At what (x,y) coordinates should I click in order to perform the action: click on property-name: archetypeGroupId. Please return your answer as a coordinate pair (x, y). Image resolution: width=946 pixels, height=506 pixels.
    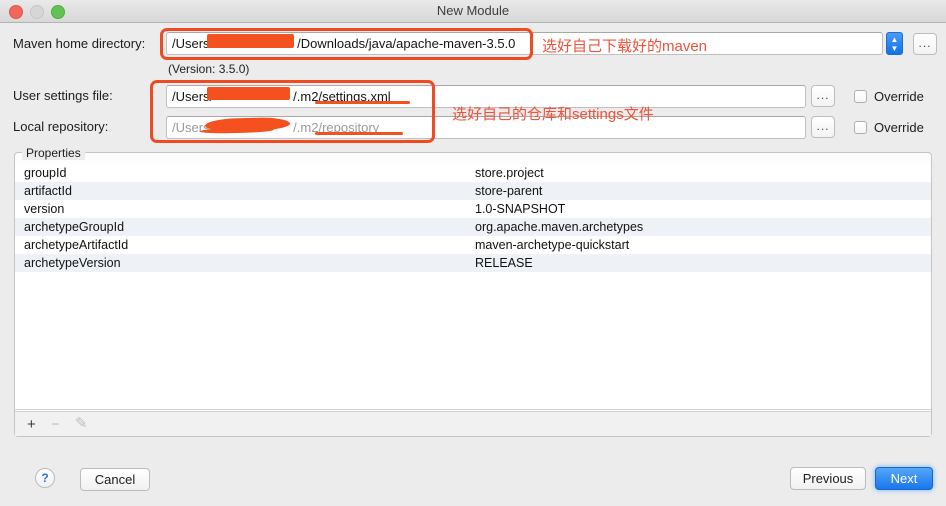
    Looking at the image, I should click on (74, 227).